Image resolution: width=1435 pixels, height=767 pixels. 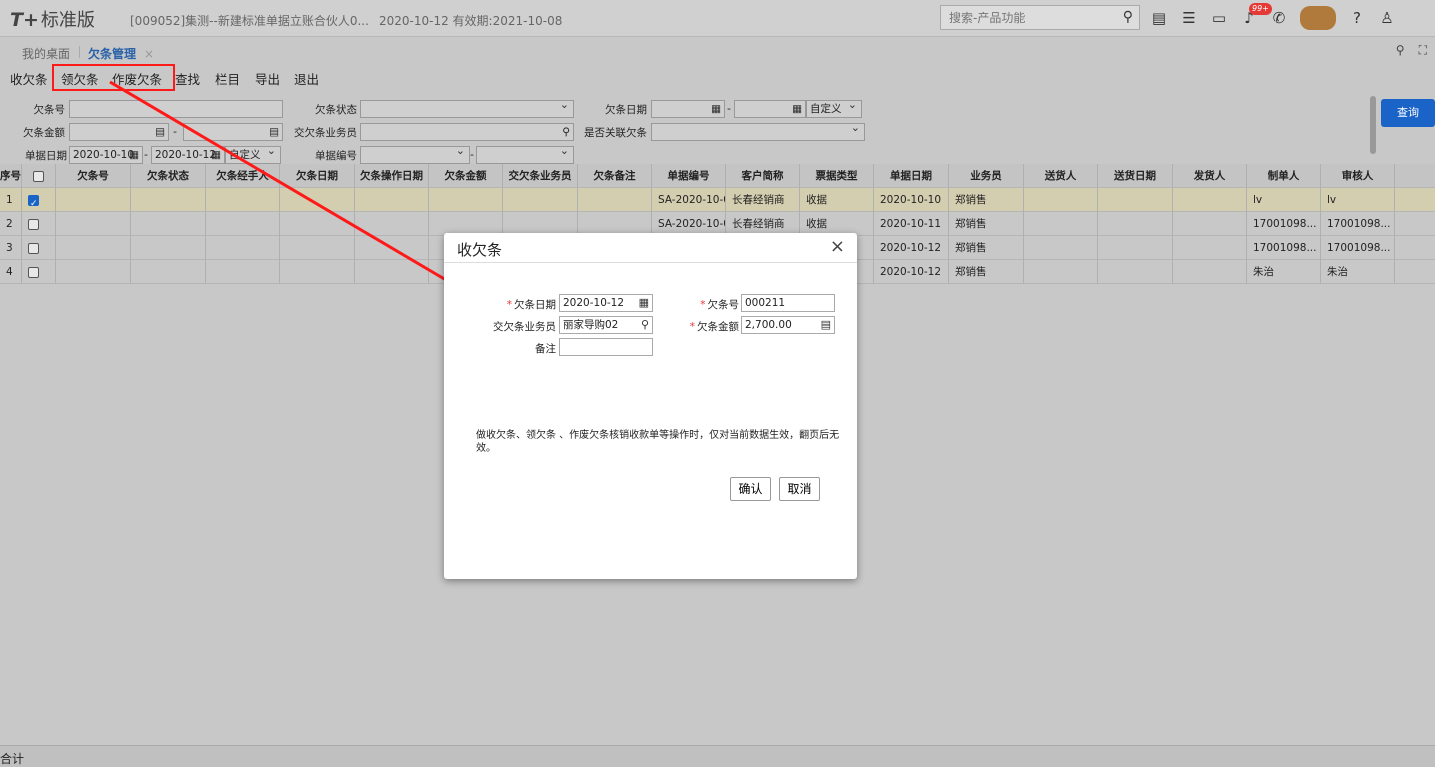 What do you see at coordinates (986, 176) in the screenshot?
I see `column-header: 业务员` at bounding box center [986, 176].